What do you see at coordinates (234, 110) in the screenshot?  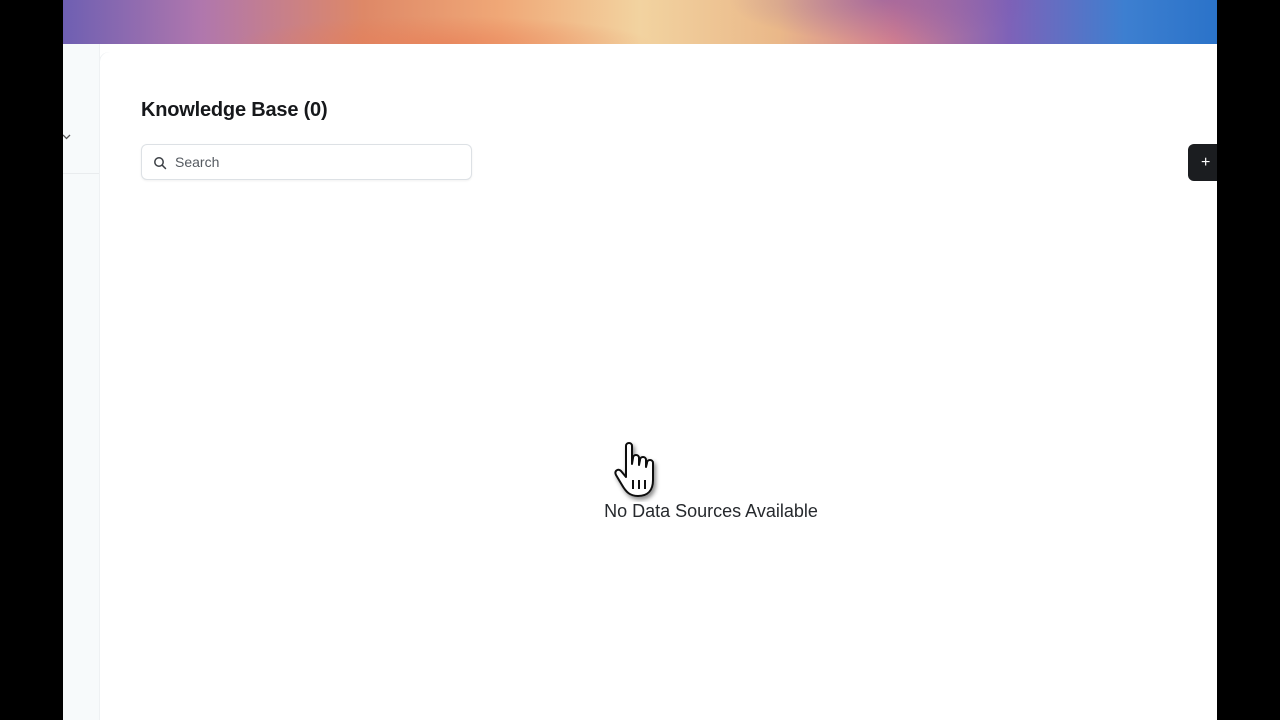 I see `page-title: Knowledge Base (0)` at bounding box center [234, 110].